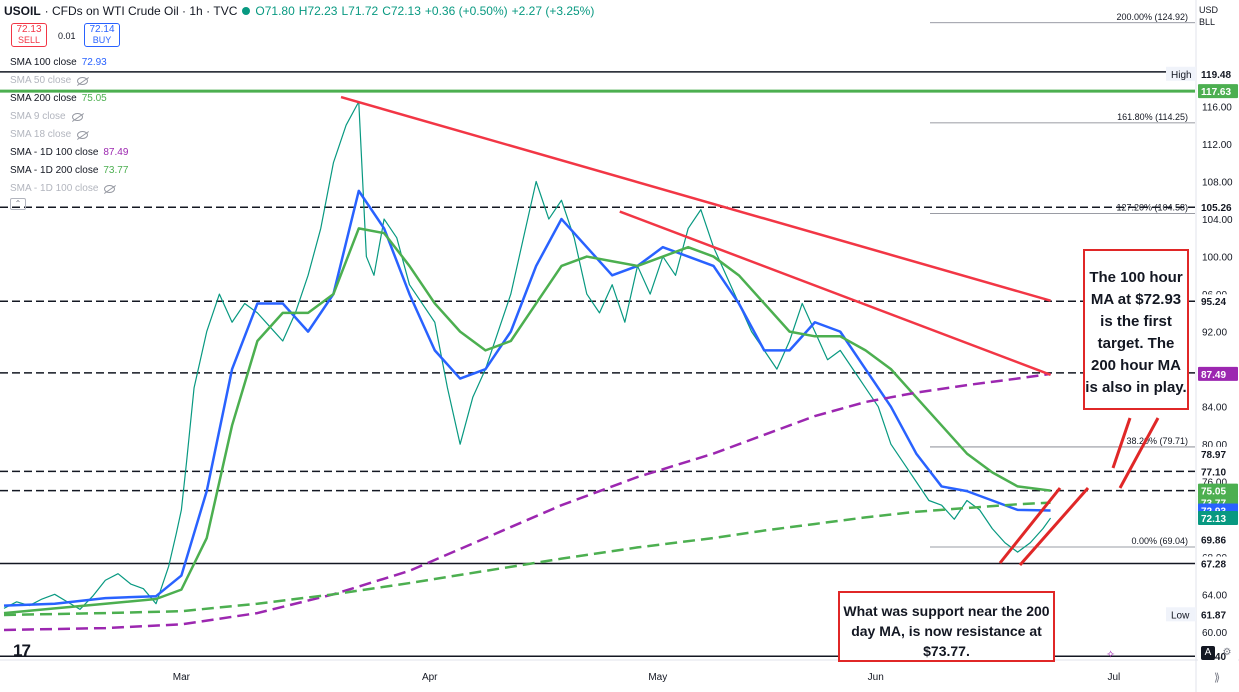  What do you see at coordinates (1152, 117) in the screenshot?
I see `fib-level-label: 161.80% (114.25)` at bounding box center [1152, 117].